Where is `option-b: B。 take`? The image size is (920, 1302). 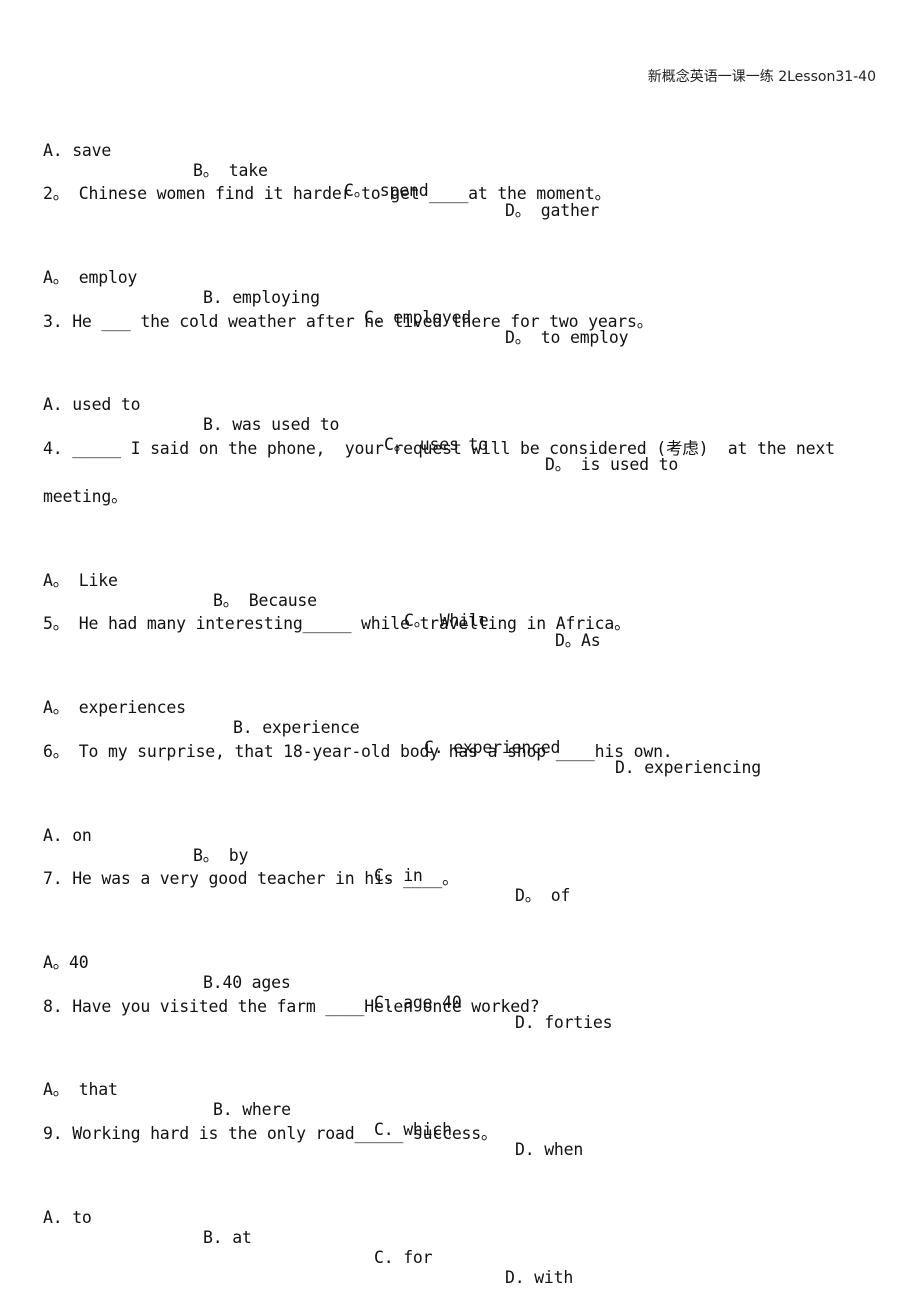 option-b: B。 take is located at coordinates (230, 170).